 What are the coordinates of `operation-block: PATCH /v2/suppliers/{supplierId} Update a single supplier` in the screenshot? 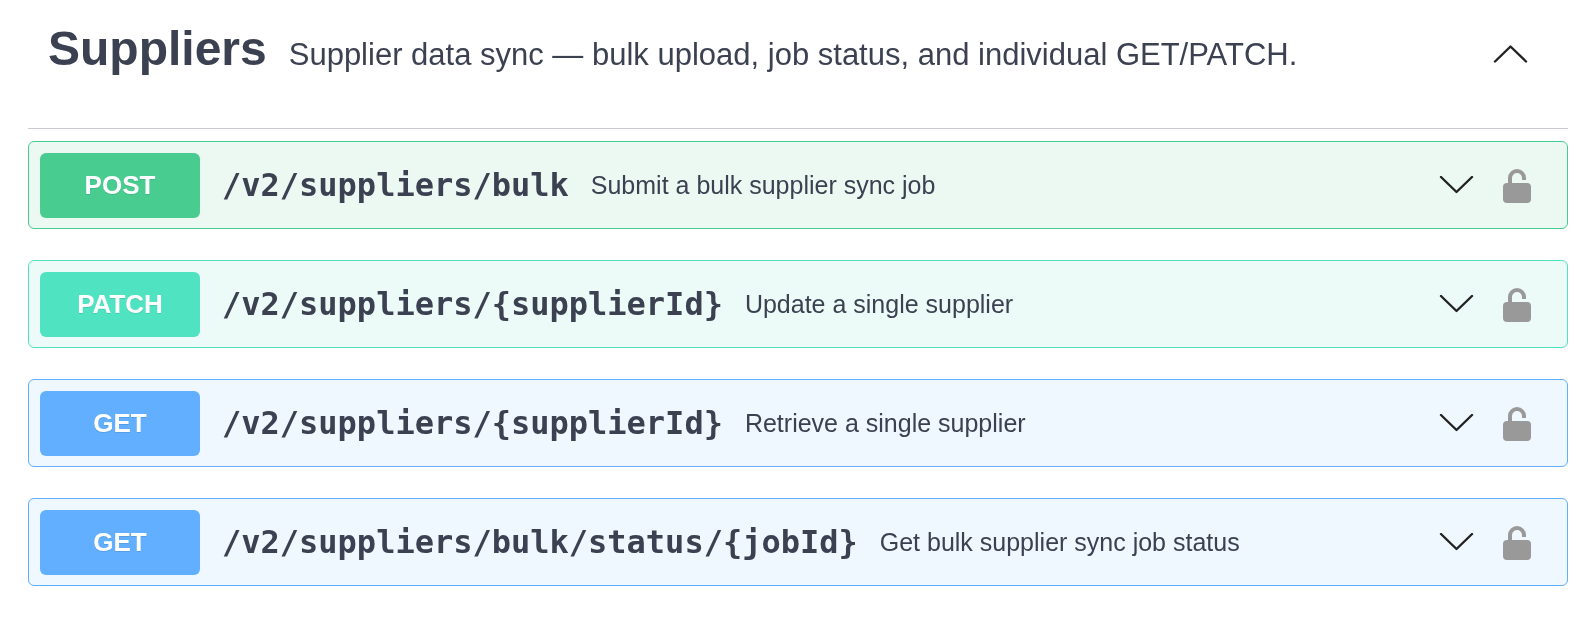 It's located at (798, 304).